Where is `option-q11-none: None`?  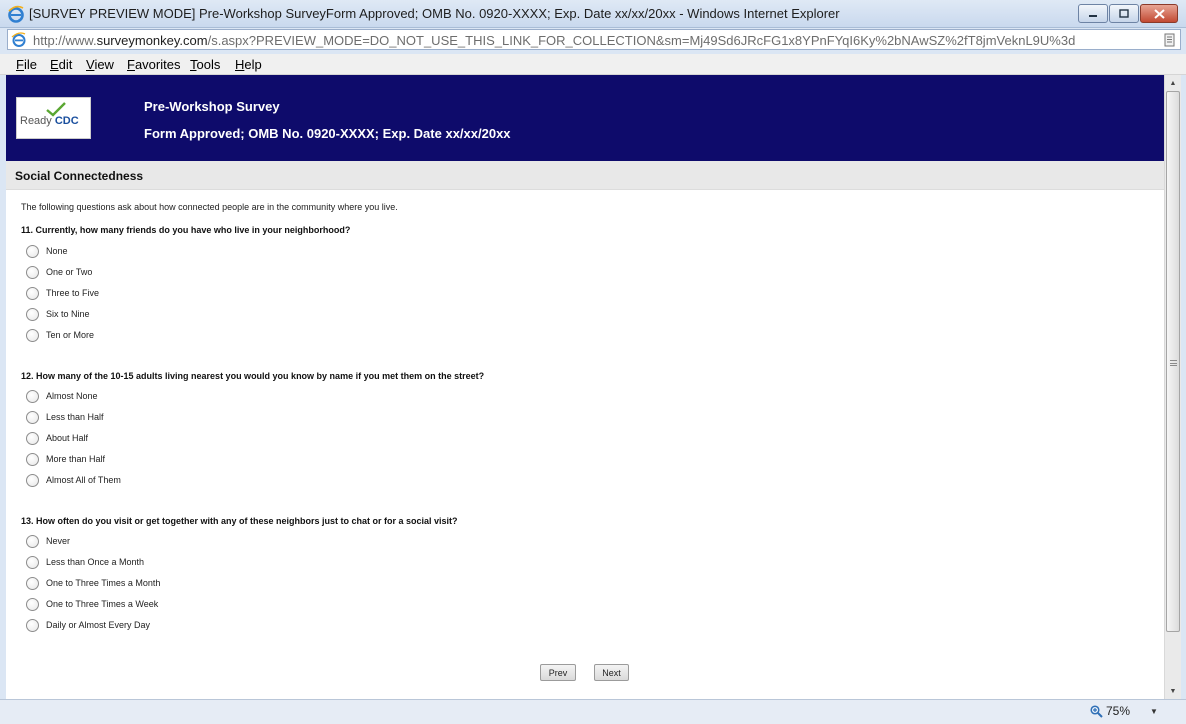
option-q11-none: None is located at coordinates (47, 251).